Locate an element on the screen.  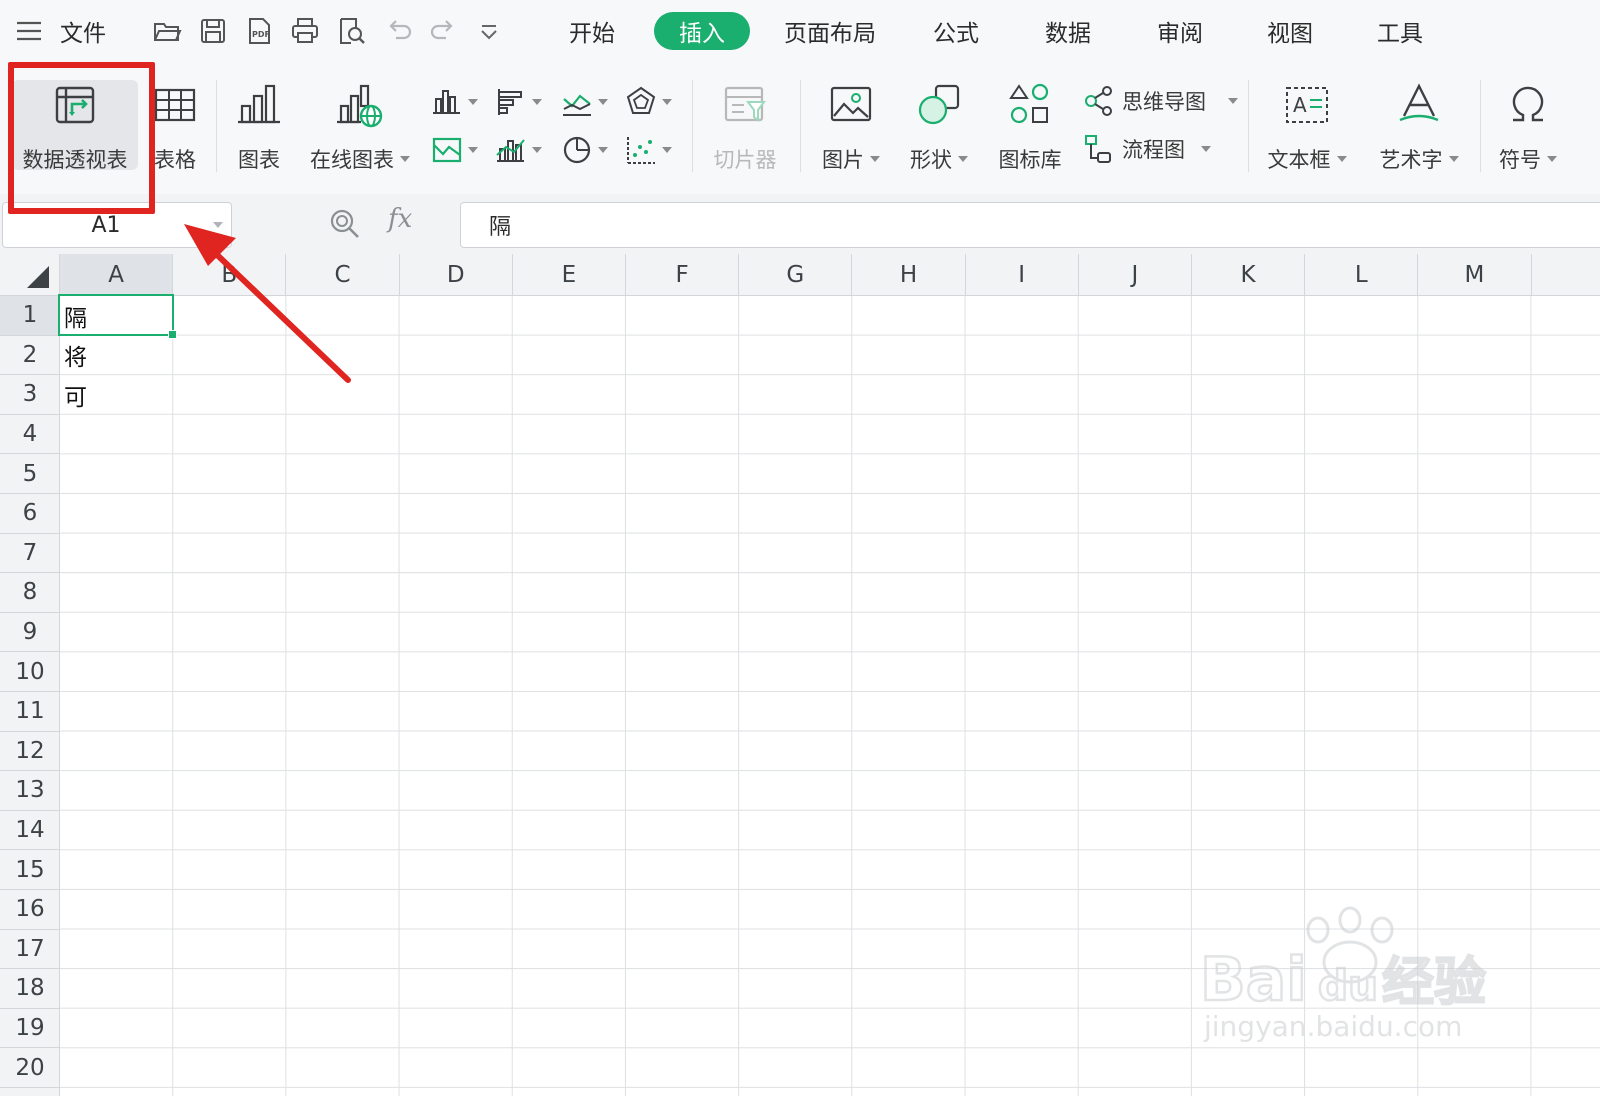
tab-formulas: 公式 is located at coordinates (956, 31).